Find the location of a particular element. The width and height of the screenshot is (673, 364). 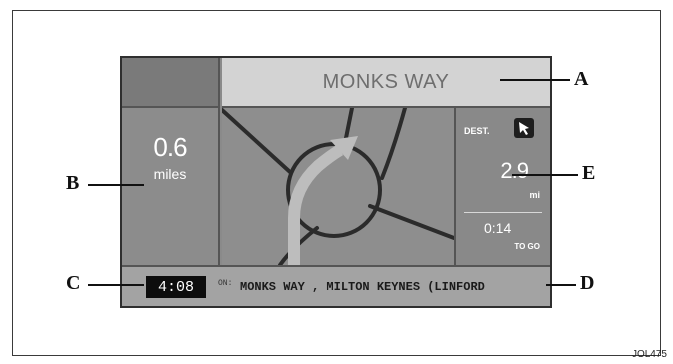

panel-divider is located at coordinates (503, 212).